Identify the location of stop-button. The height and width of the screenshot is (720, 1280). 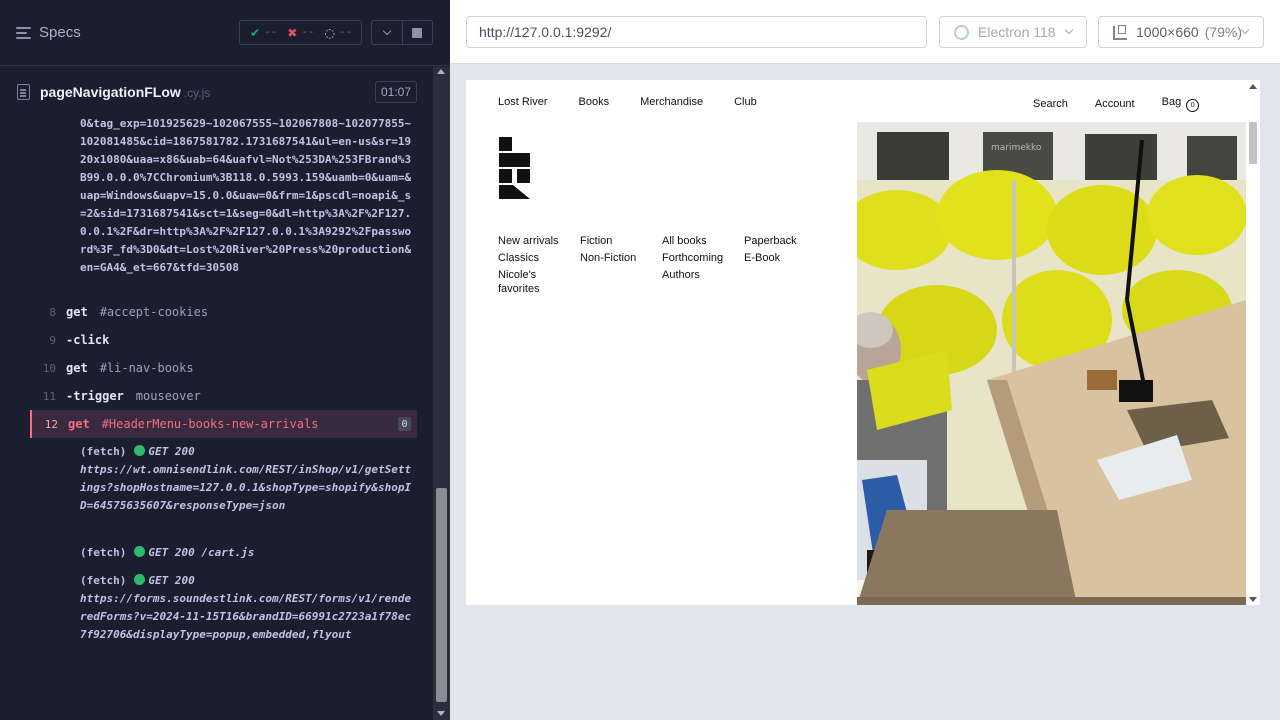
(416, 32).